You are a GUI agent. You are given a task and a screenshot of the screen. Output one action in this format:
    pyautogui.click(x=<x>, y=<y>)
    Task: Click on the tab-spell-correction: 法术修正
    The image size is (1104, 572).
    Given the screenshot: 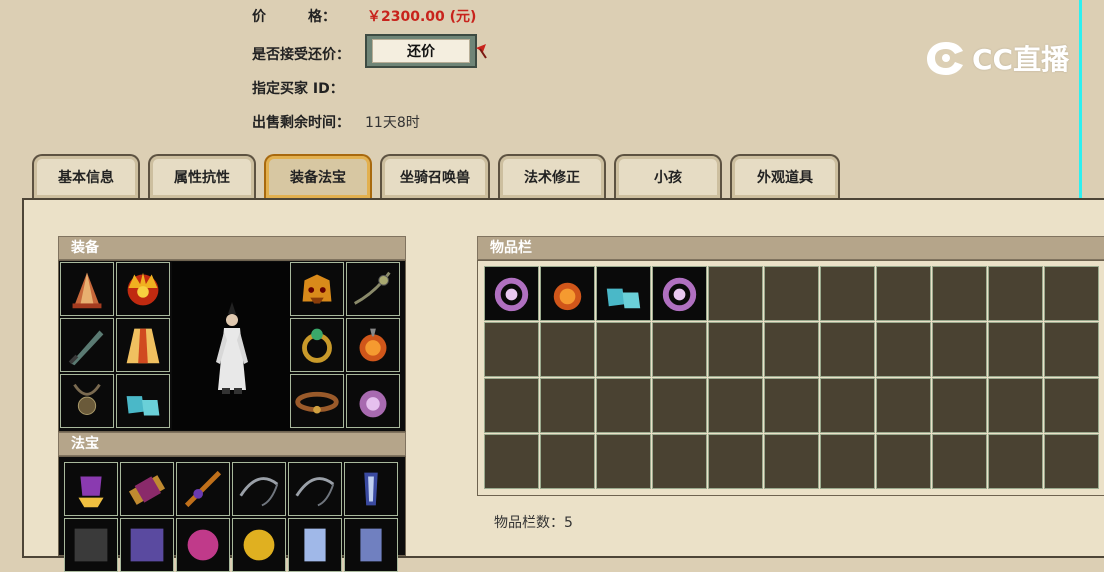 What is the action you would take?
    pyautogui.click(x=552, y=176)
    